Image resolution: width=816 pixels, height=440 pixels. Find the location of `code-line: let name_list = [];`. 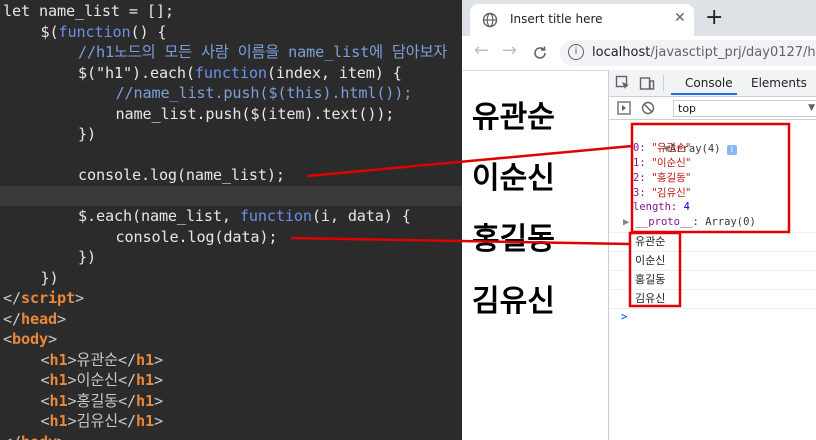

code-line: let name_list = []; is located at coordinates (87, 11).